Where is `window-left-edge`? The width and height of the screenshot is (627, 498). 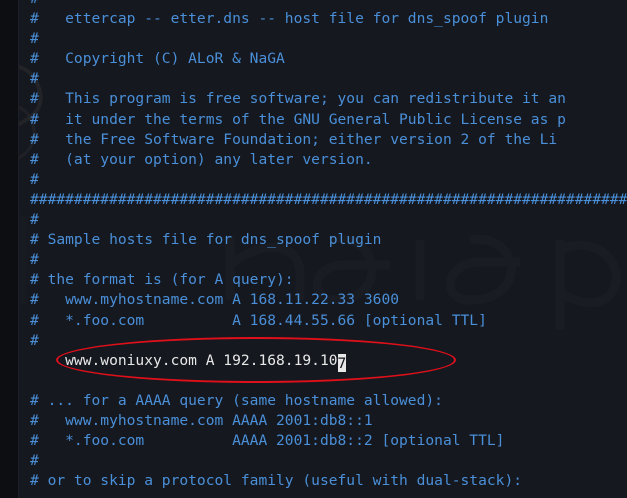 window-left-edge is located at coordinates (9, 249).